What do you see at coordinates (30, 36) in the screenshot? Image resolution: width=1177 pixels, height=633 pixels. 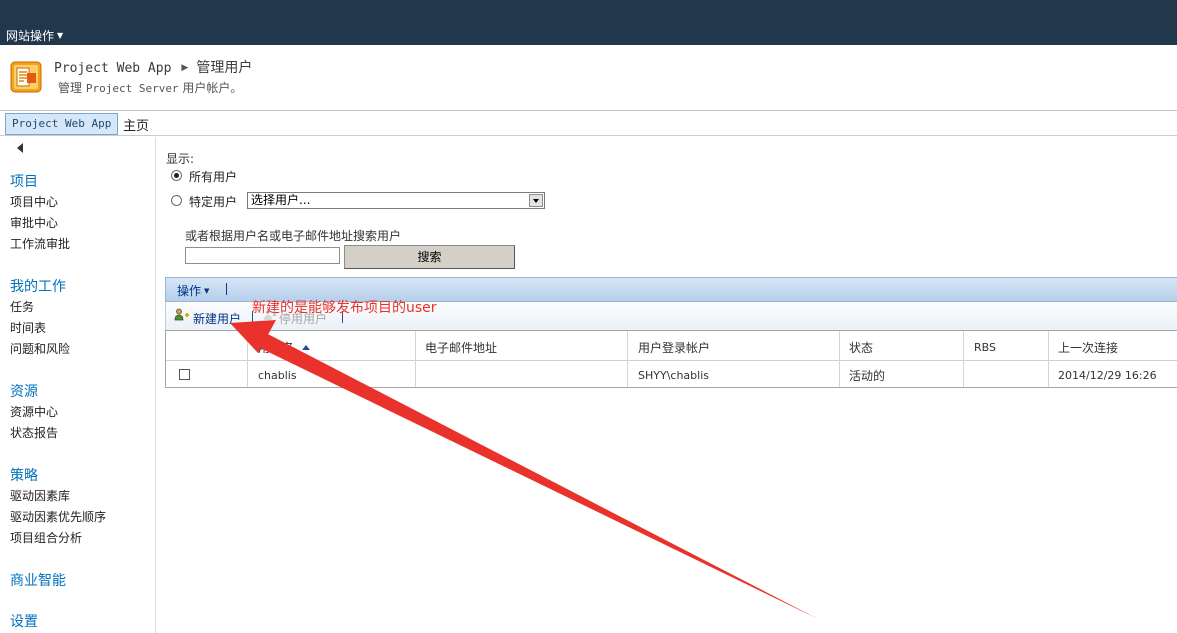 I see `site-actions-label: 网站操作` at bounding box center [30, 36].